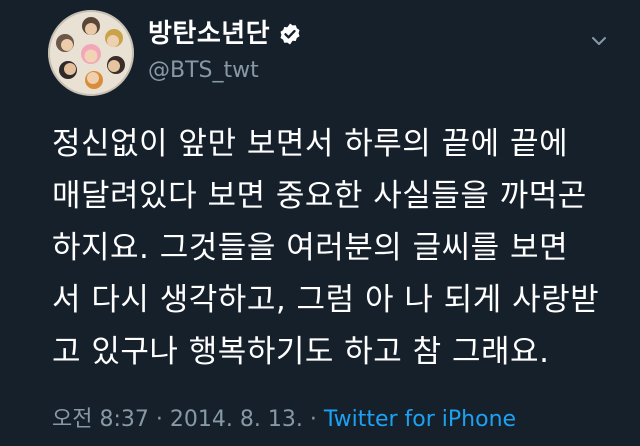  I want to click on avatar, so click(91, 53).